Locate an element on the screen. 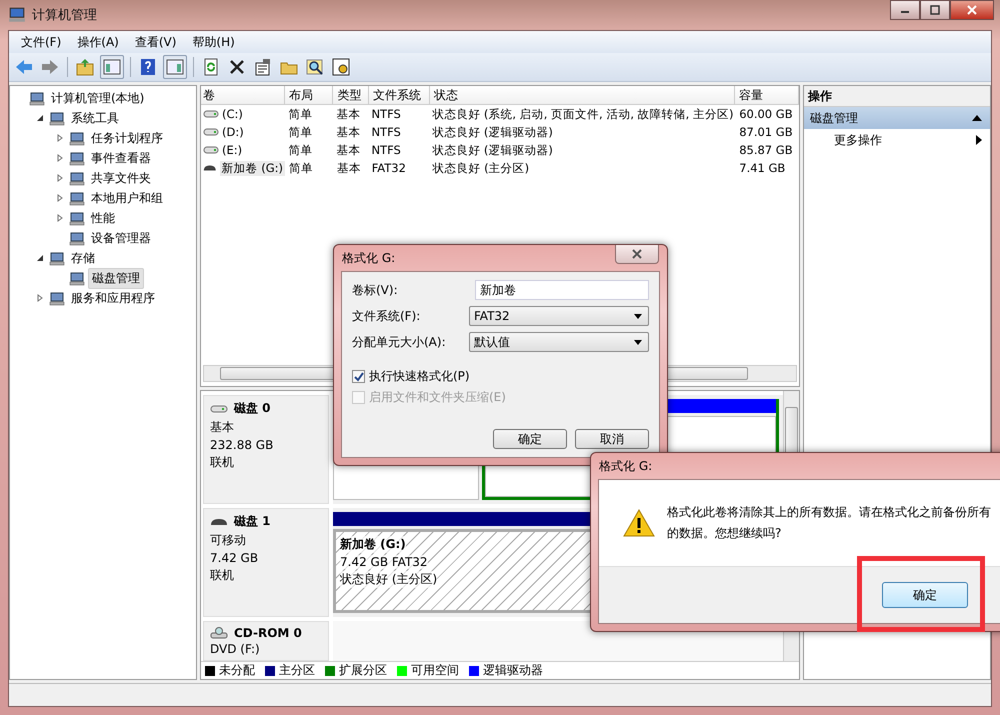 The width and height of the screenshot is (1000, 715). column-header: 状态 is located at coordinates (582, 95).